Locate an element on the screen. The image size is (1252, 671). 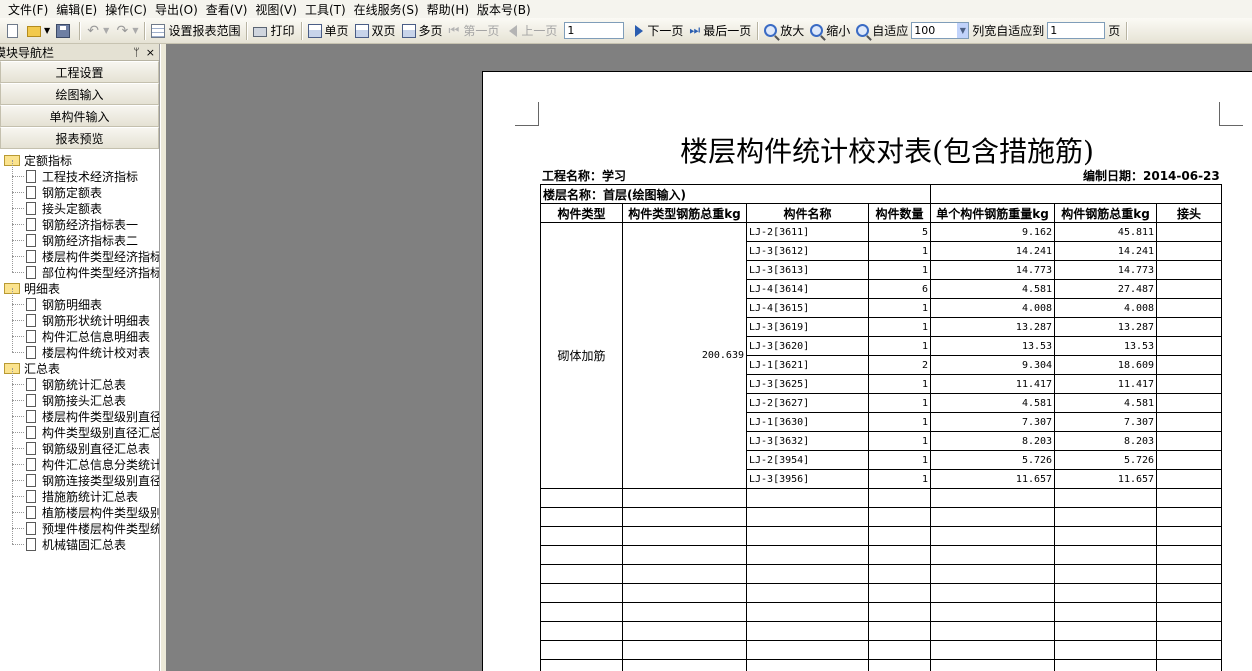
joint-cell is located at coordinates (1189, 327).